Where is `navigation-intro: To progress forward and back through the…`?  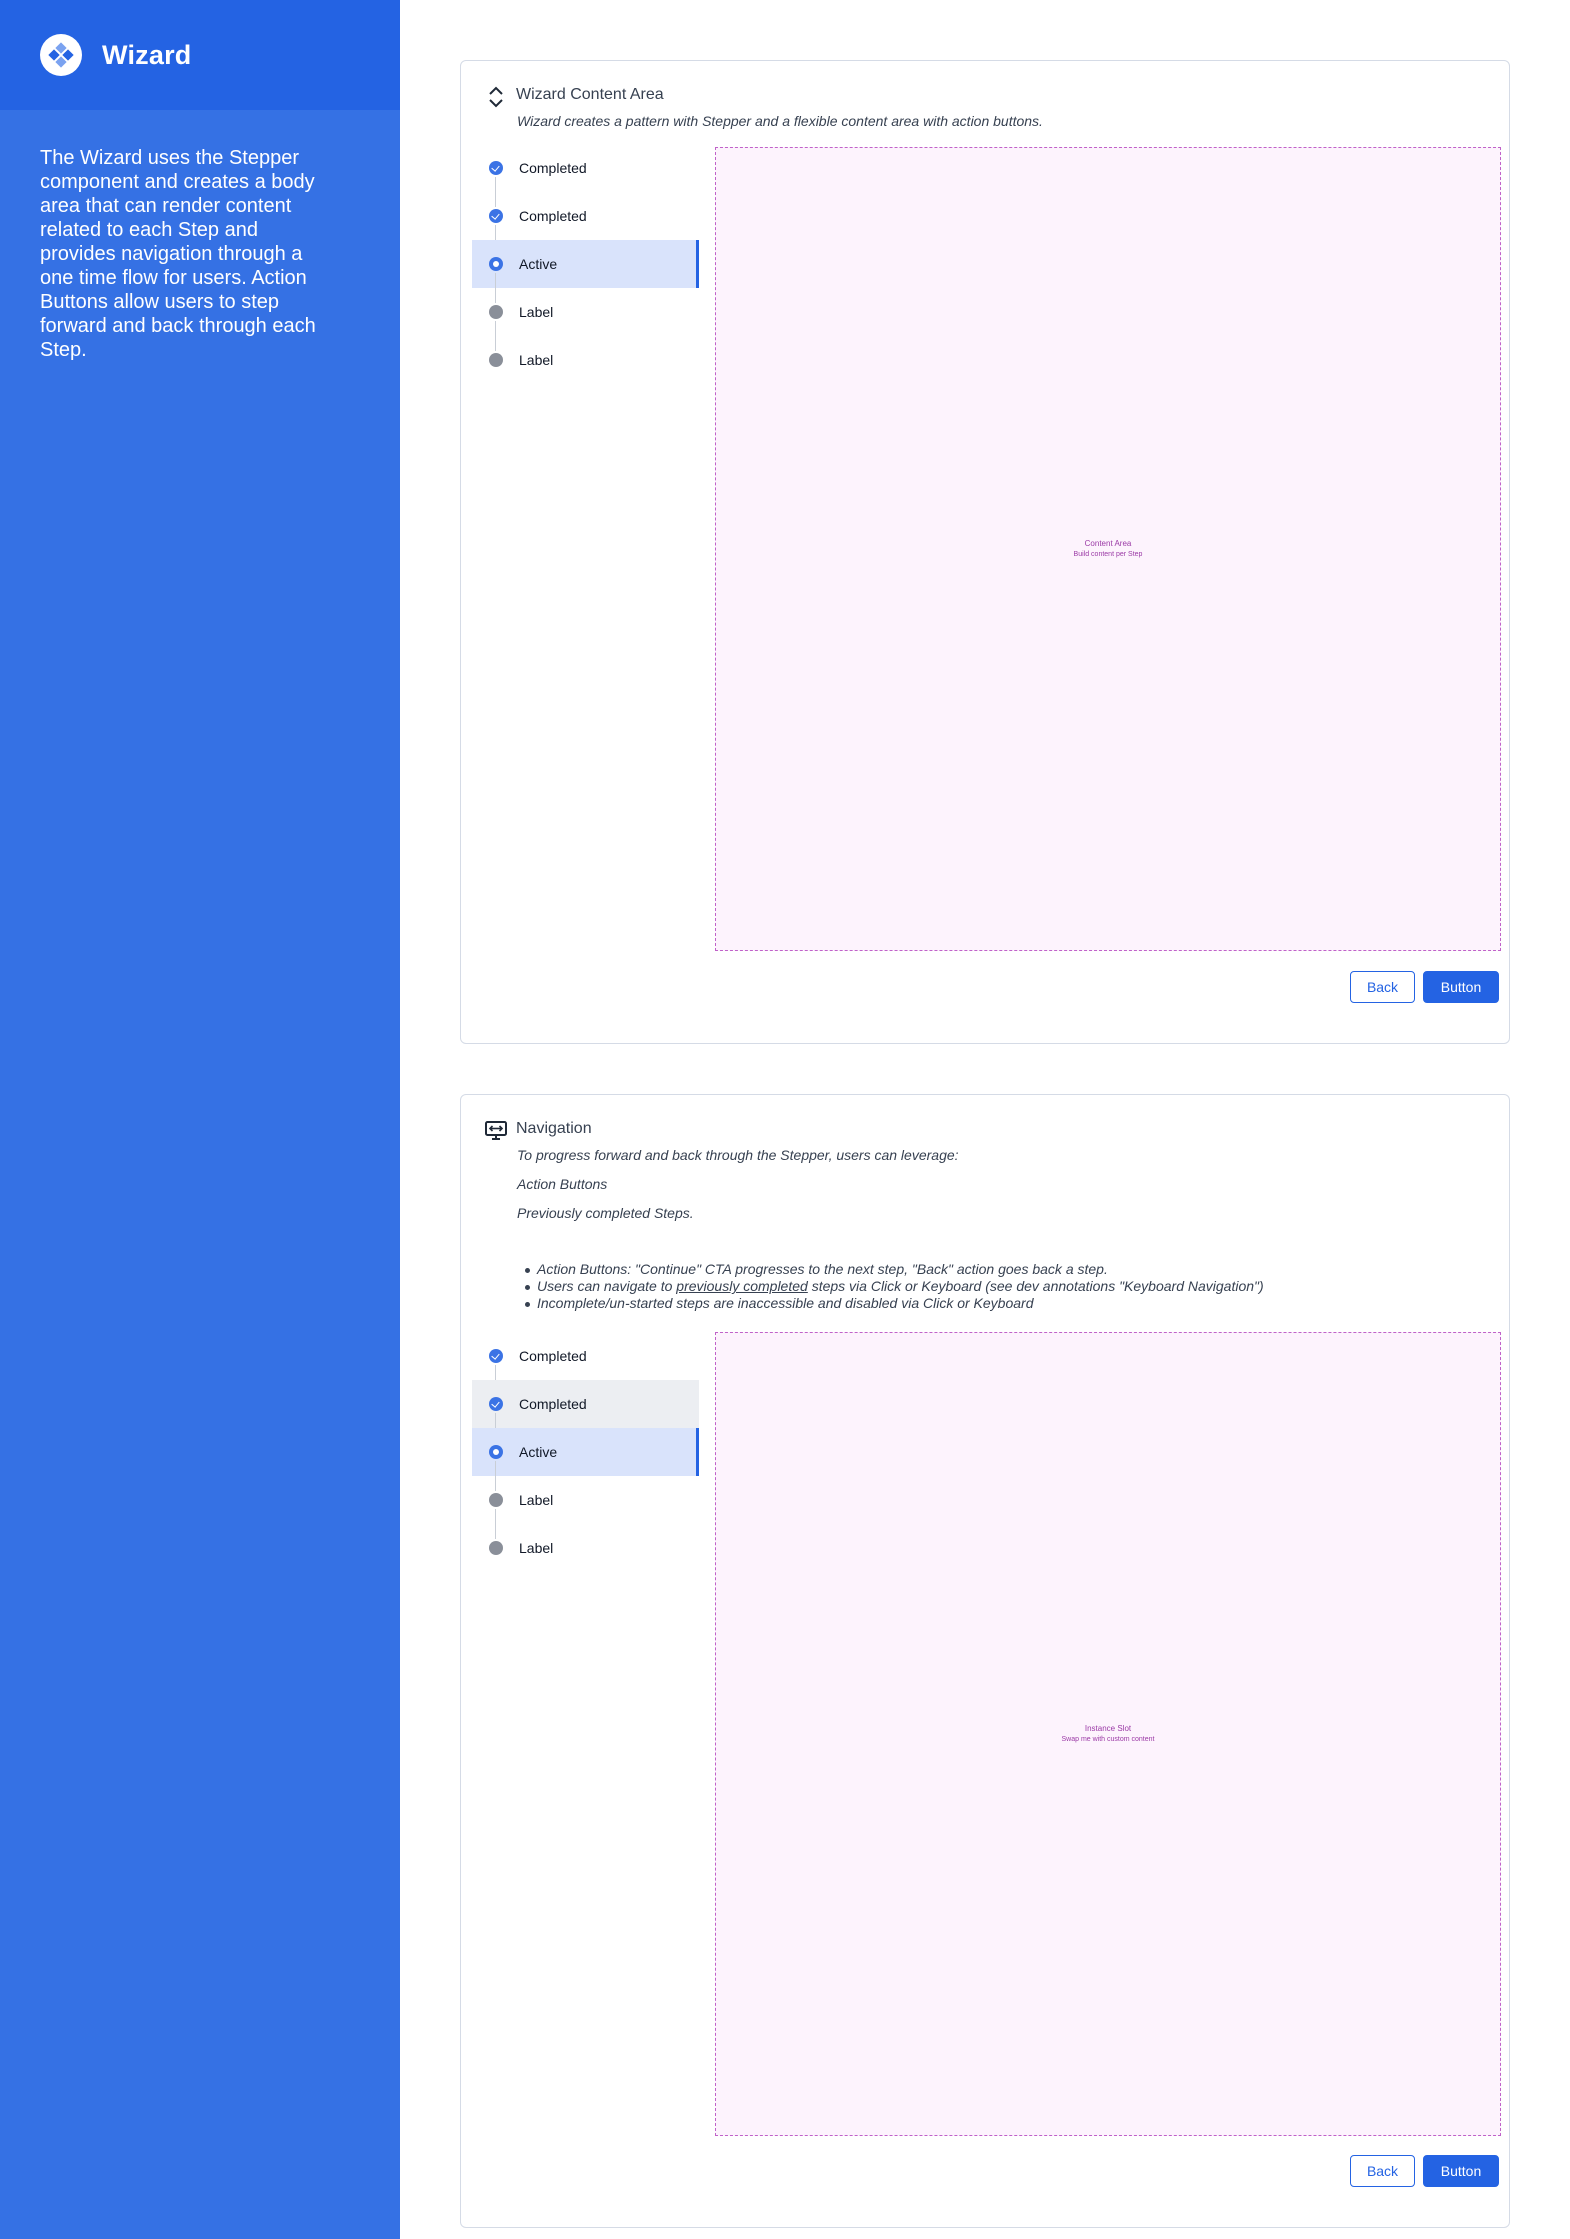 navigation-intro: To progress forward and back through the… is located at coordinates (738, 1155).